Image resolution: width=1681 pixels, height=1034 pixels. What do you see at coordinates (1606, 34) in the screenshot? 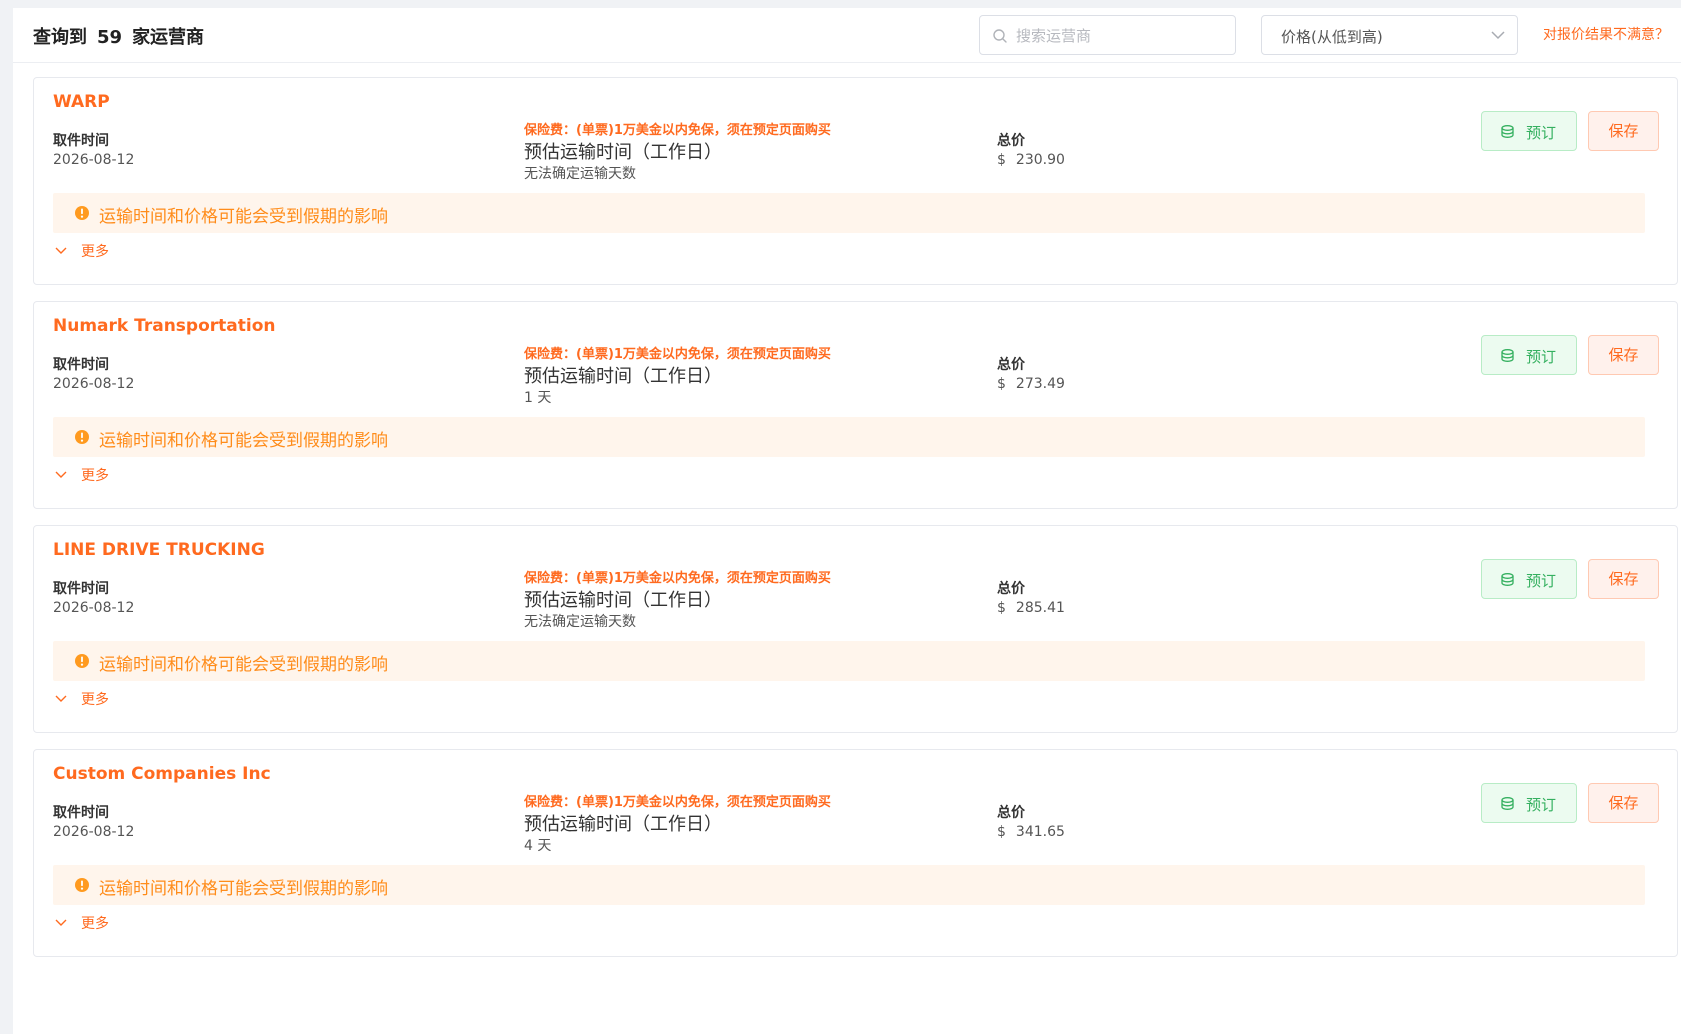
I see `unsatisfied-link: 对报价结果不满意？` at bounding box center [1606, 34].